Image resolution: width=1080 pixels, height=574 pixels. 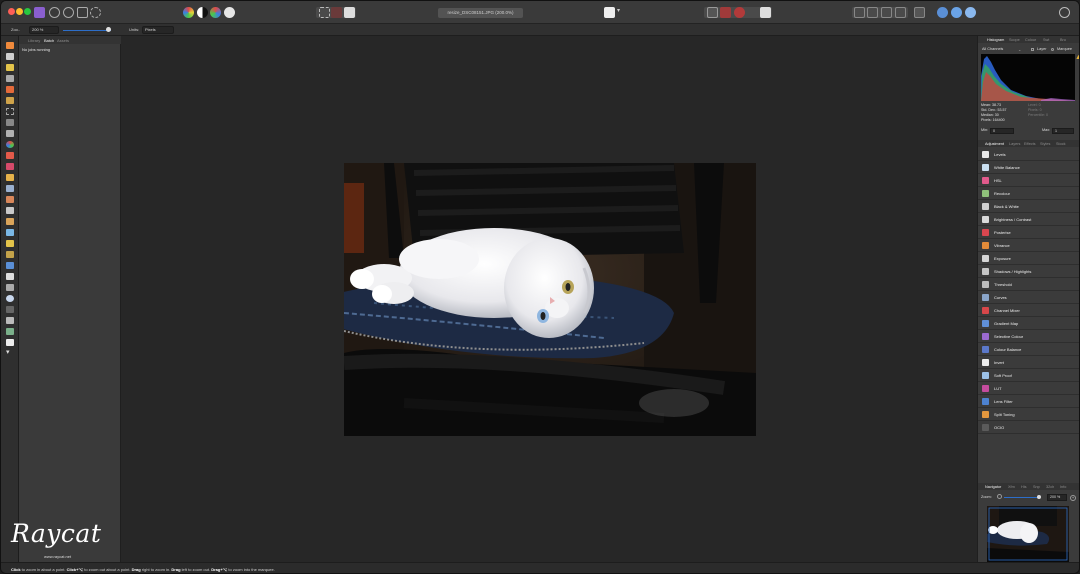 What do you see at coordinates (49, 40) in the screenshot?
I see `tab-batch: Batch` at bounding box center [49, 40].